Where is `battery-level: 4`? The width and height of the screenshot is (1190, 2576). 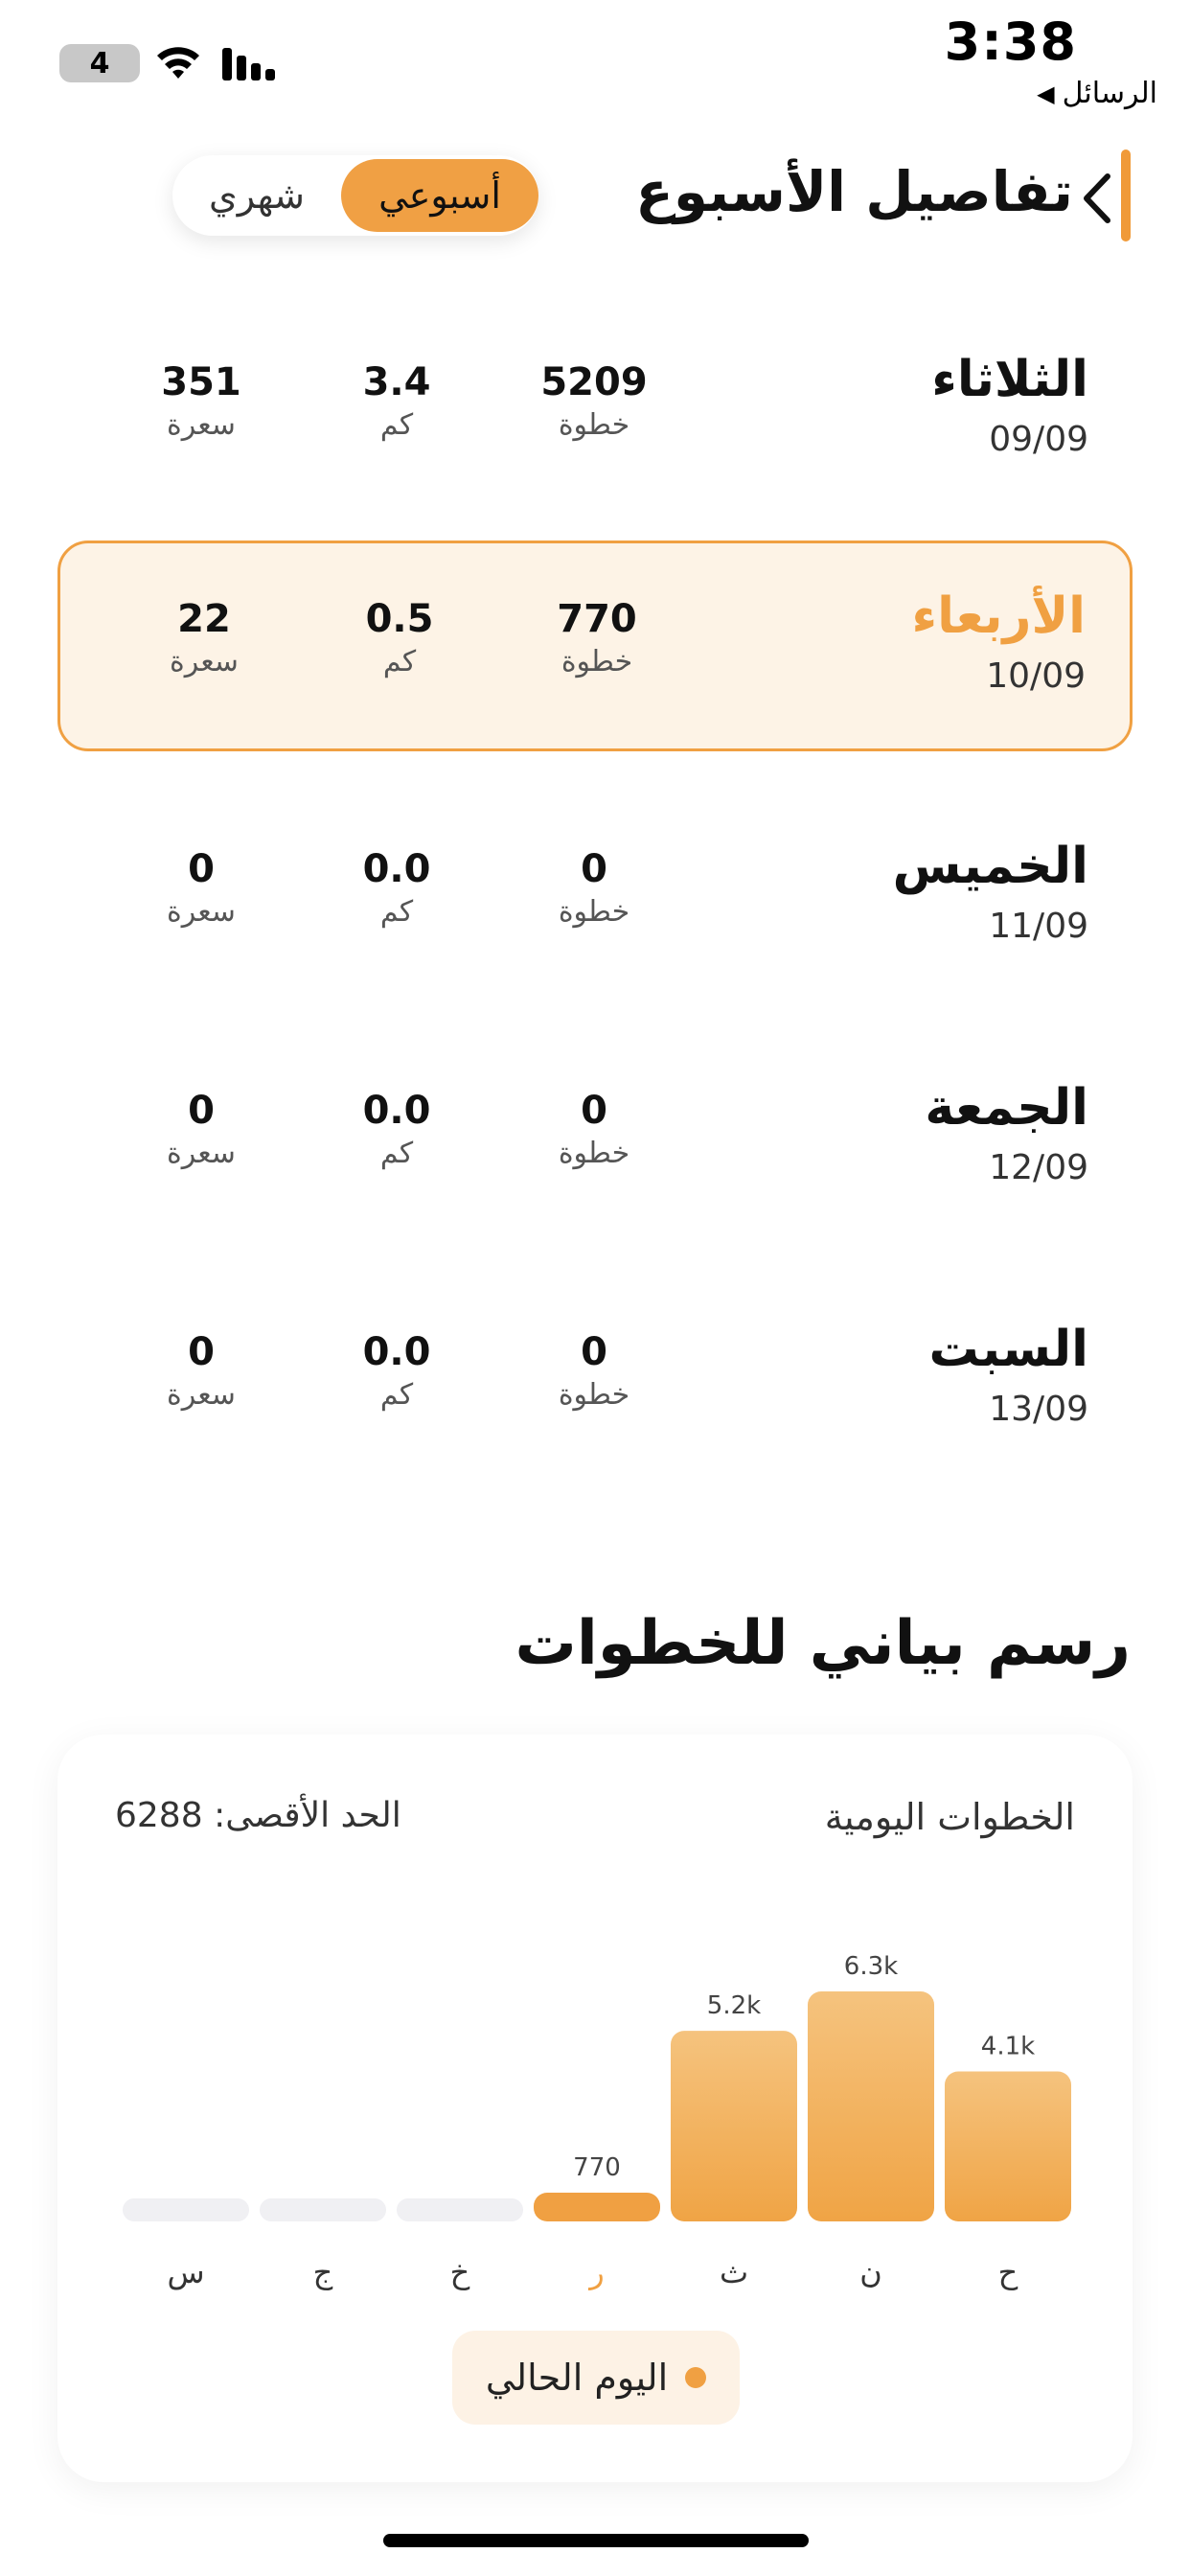 battery-level: 4 is located at coordinates (99, 63).